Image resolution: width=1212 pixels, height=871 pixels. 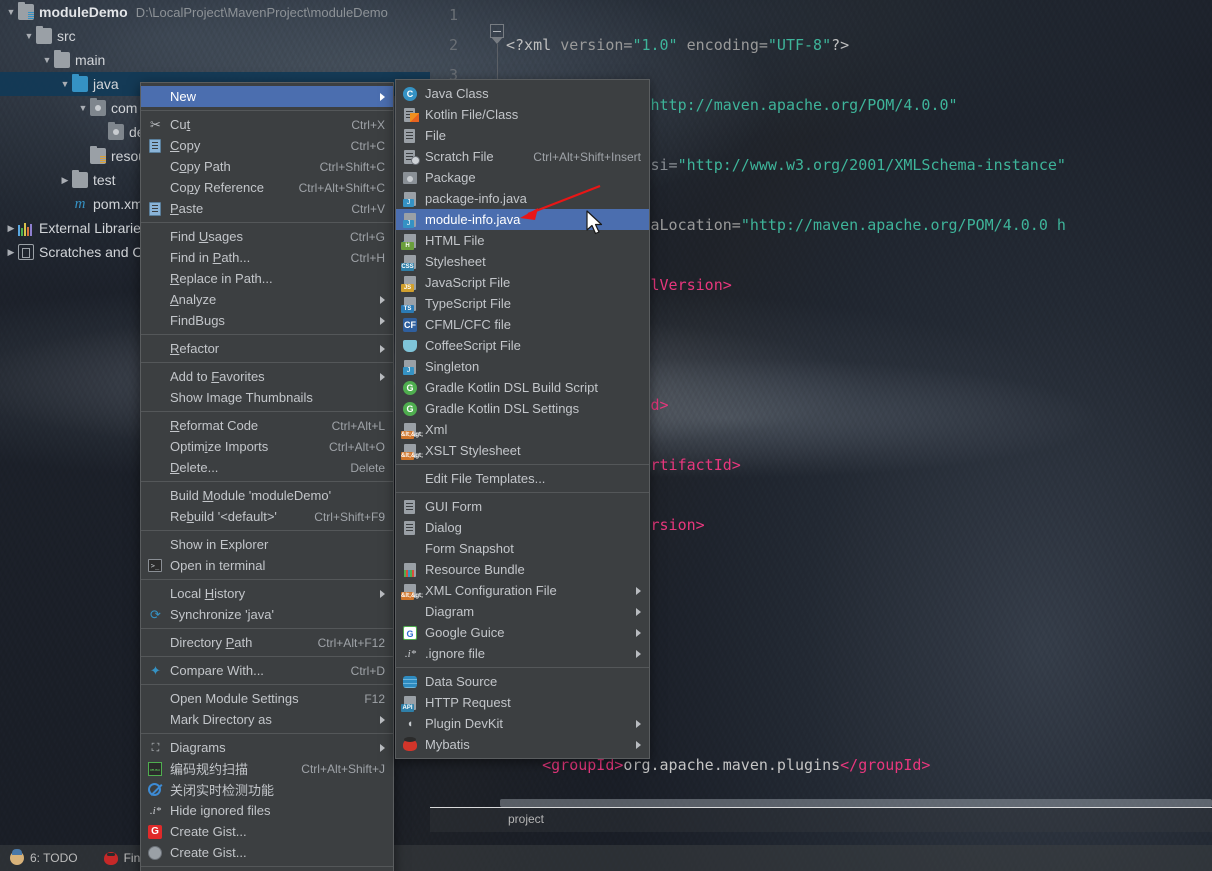 I want to click on ignore-icon: .i*, so click(x=410, y=653).